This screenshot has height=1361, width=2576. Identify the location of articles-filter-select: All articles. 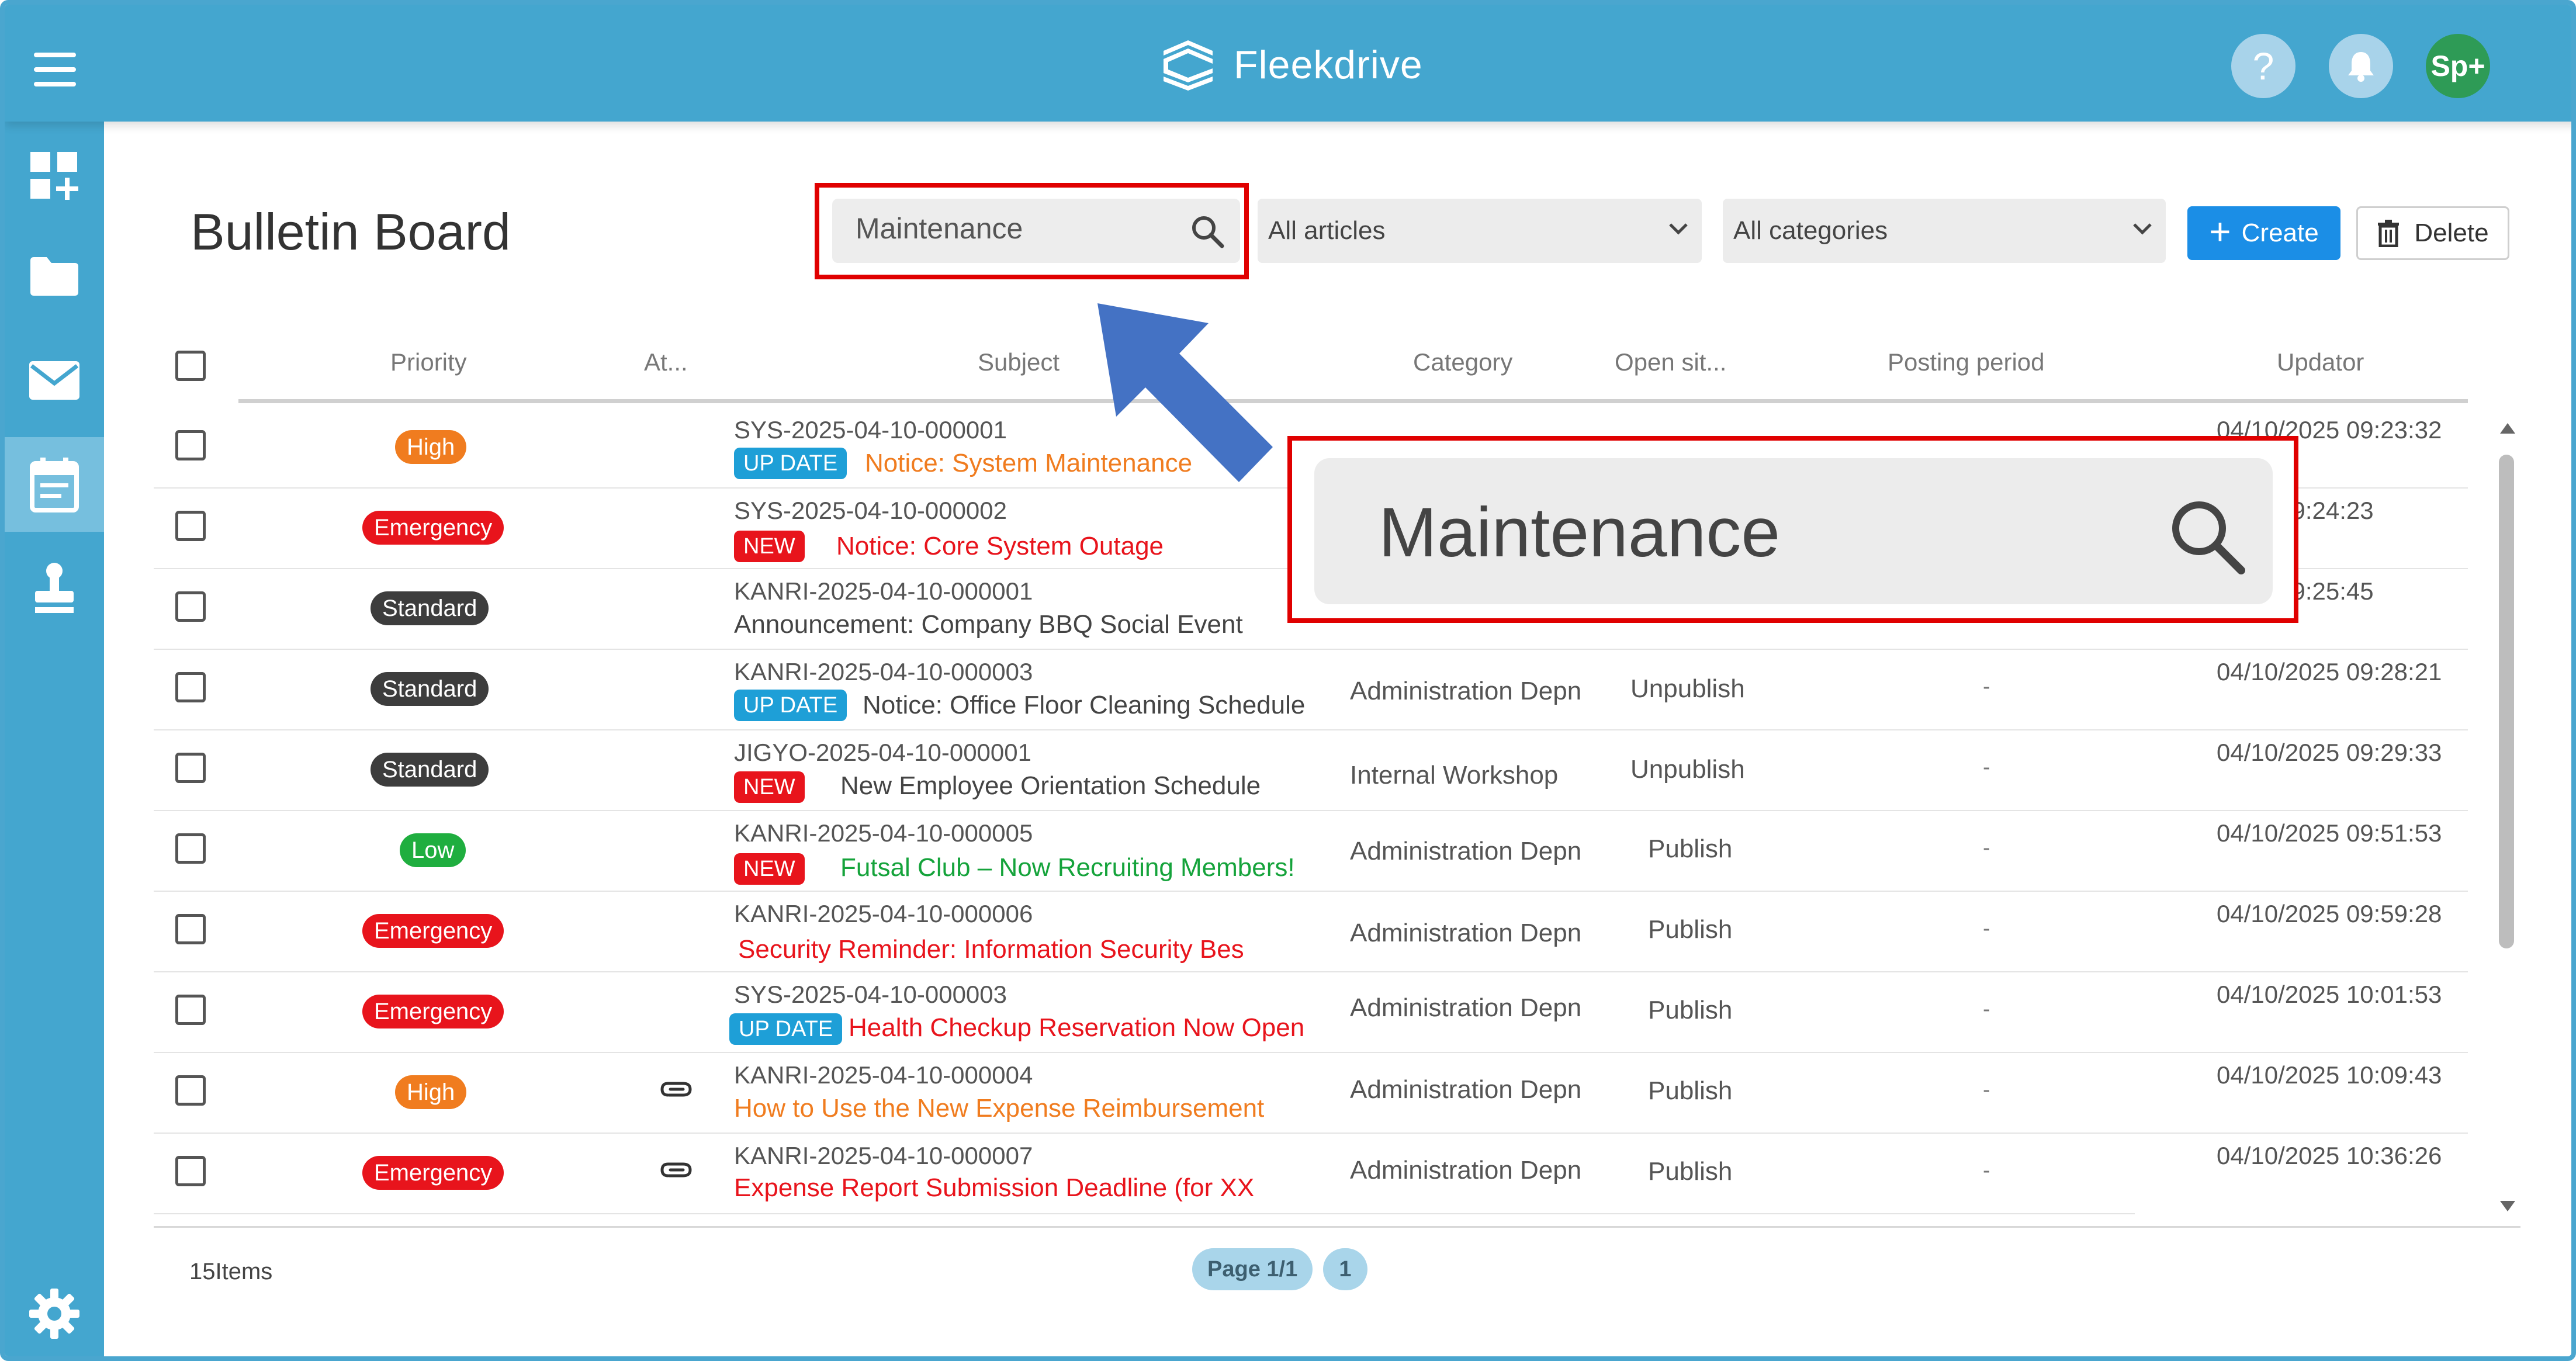
(1480, 231).